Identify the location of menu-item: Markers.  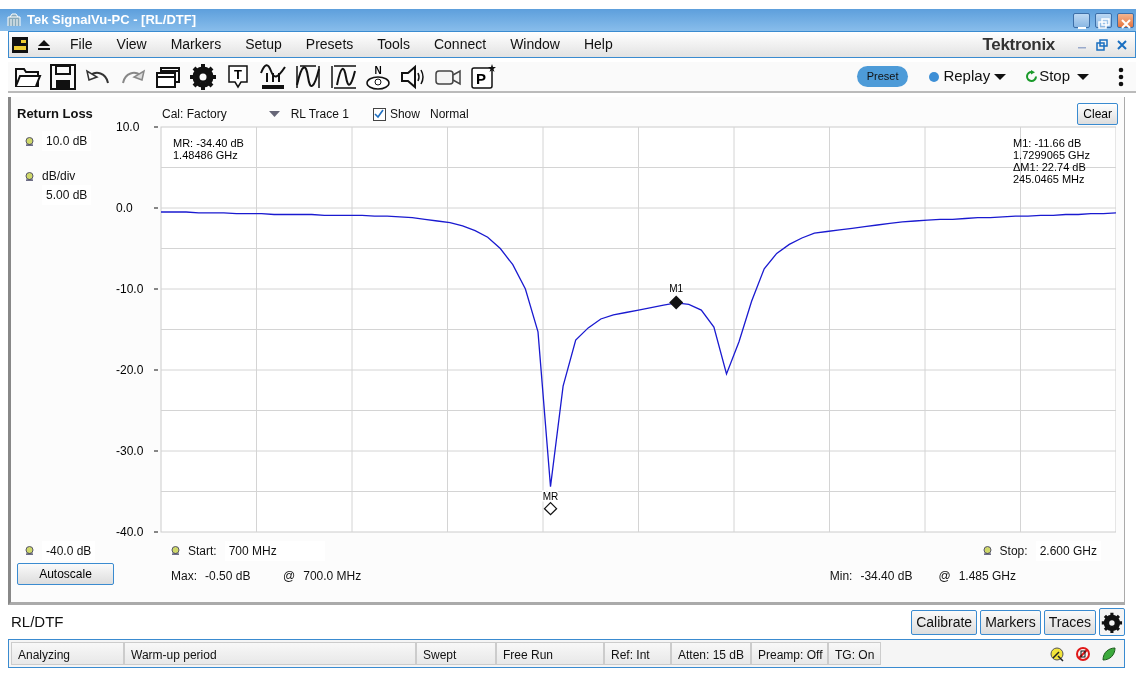
(196, 44).